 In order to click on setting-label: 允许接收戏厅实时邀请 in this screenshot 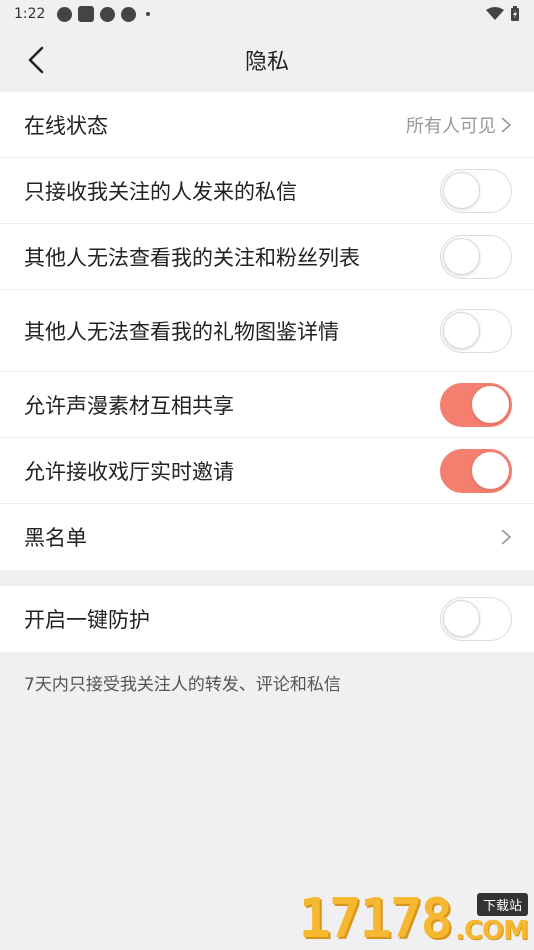, I will do `click(129, 471)`.